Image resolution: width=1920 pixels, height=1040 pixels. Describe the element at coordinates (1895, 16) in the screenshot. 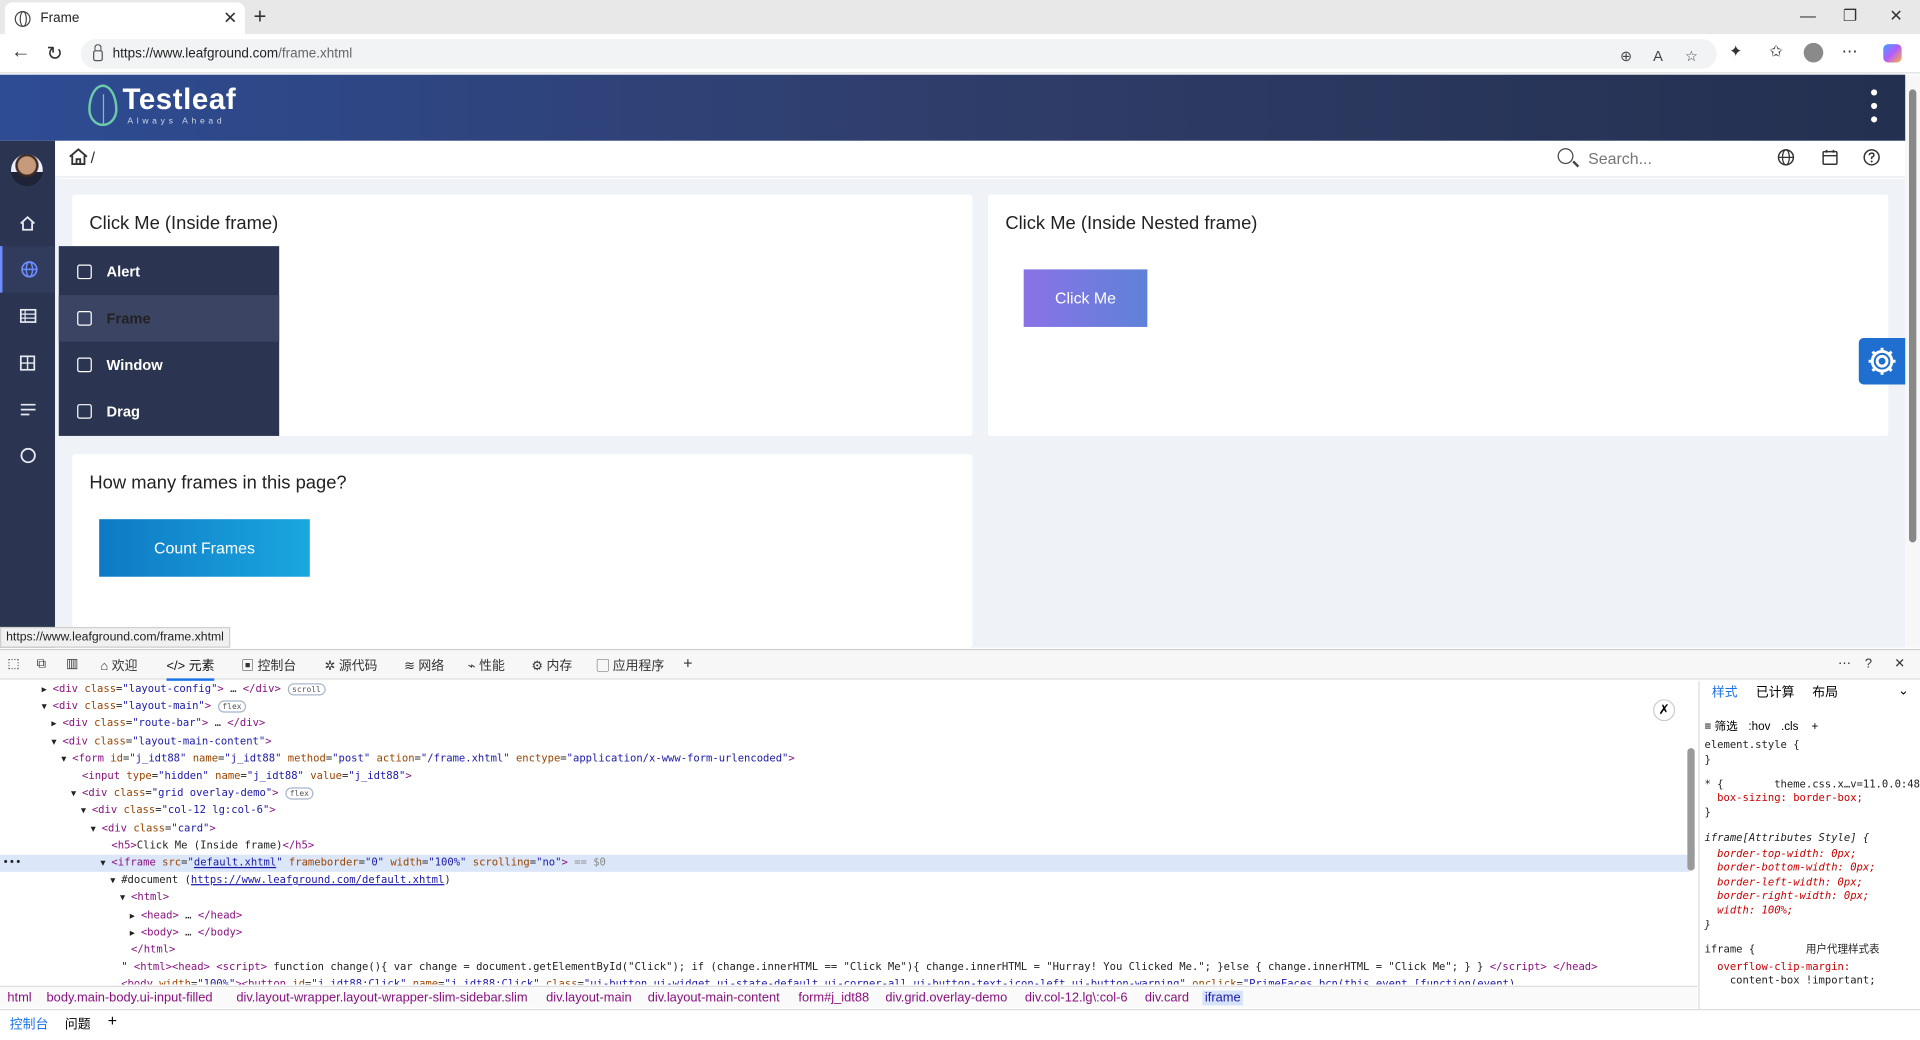

I see `window-close-icon: ✕` at that location.